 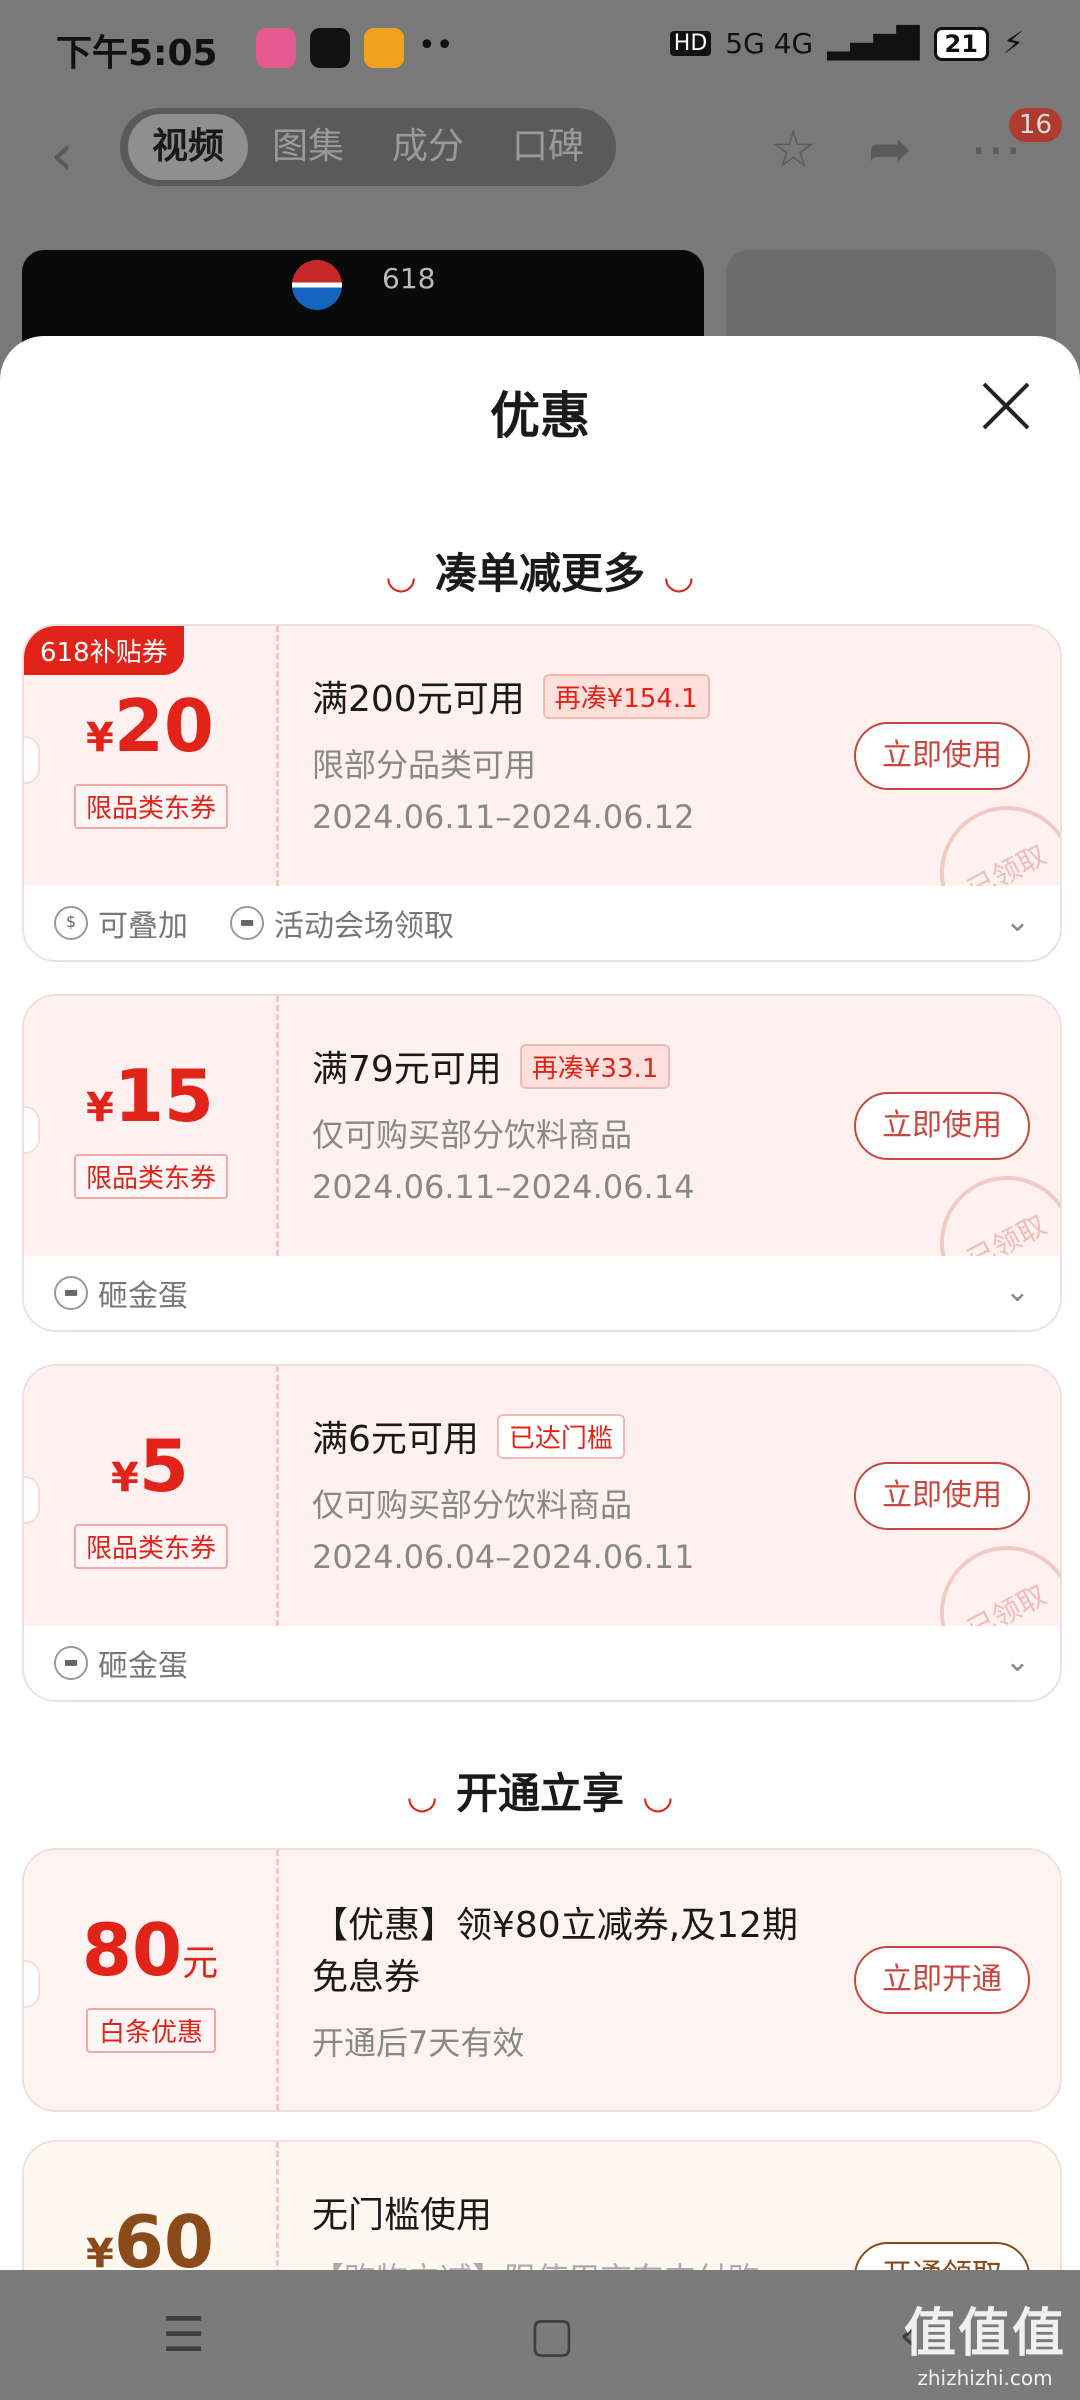 I want to click on hd-icon: HD, so click(x=690, y=43).